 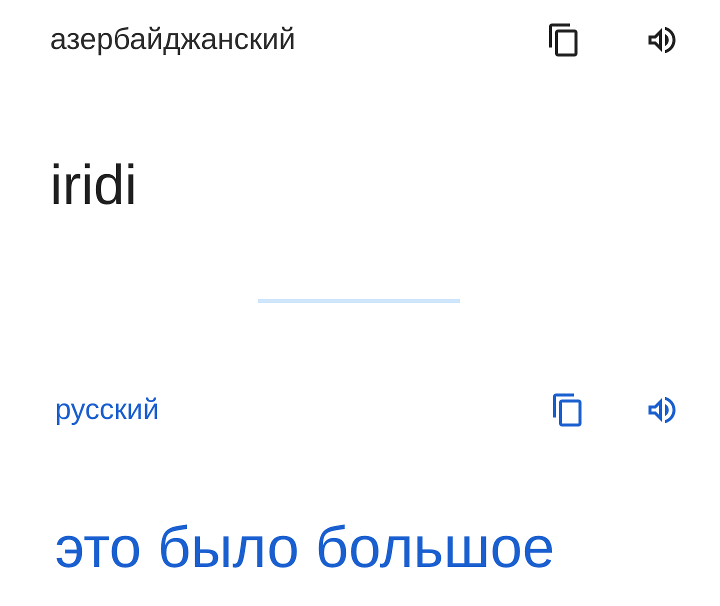 I want to click on language-label: азербайджанский, so click(x=173, y=40).